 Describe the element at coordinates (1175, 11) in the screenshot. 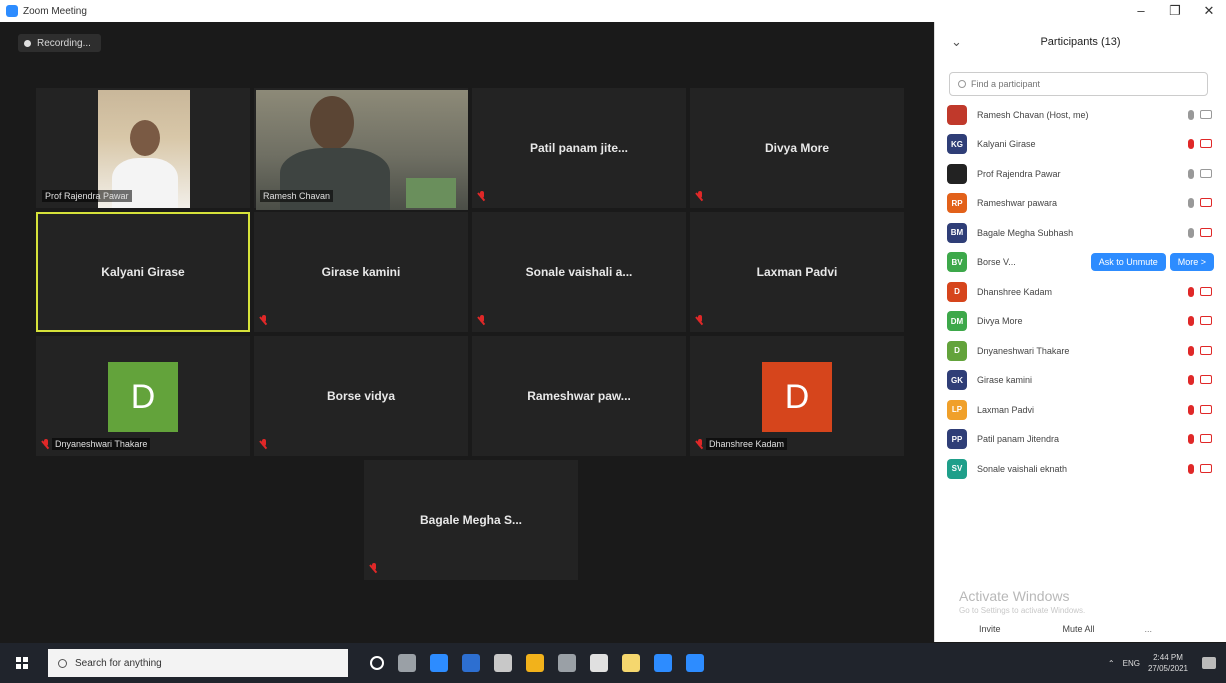

I see `maximize-button: ❐` at that location.